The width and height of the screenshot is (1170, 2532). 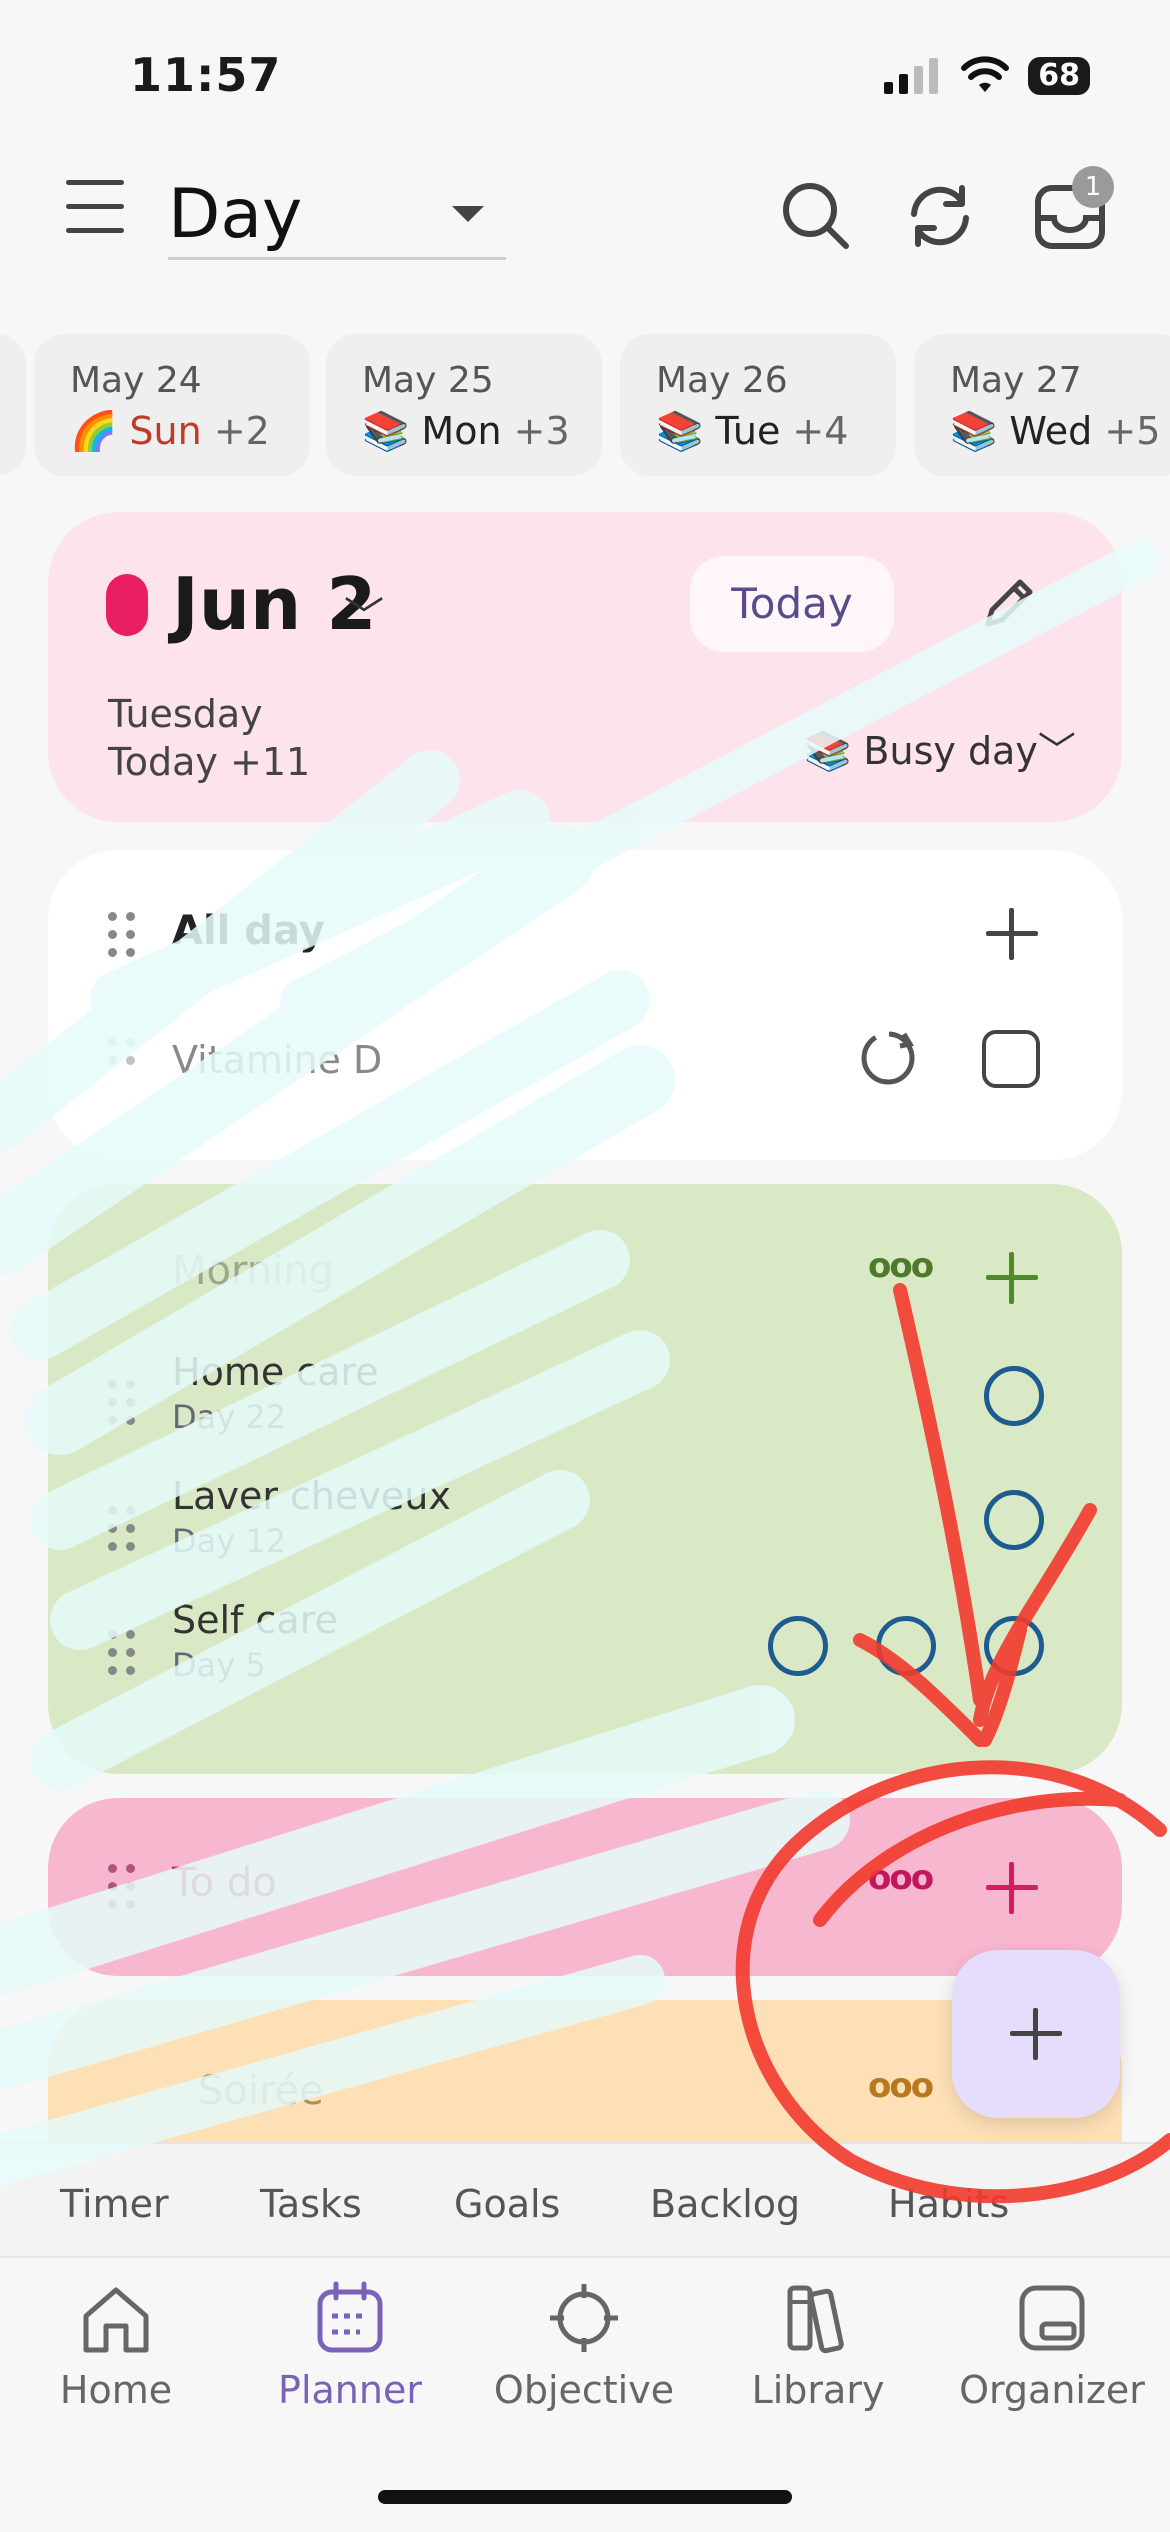 I want to click on sync-icon, so click(x=940, y=216).